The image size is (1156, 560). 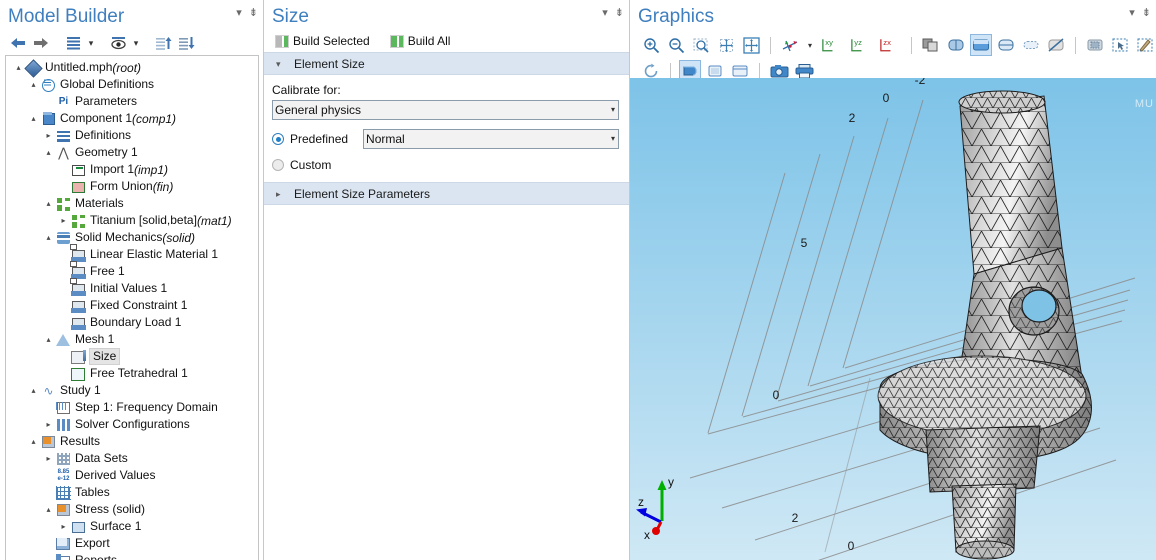 I want to click on select-box-icon, so click(x=1120, y=45).